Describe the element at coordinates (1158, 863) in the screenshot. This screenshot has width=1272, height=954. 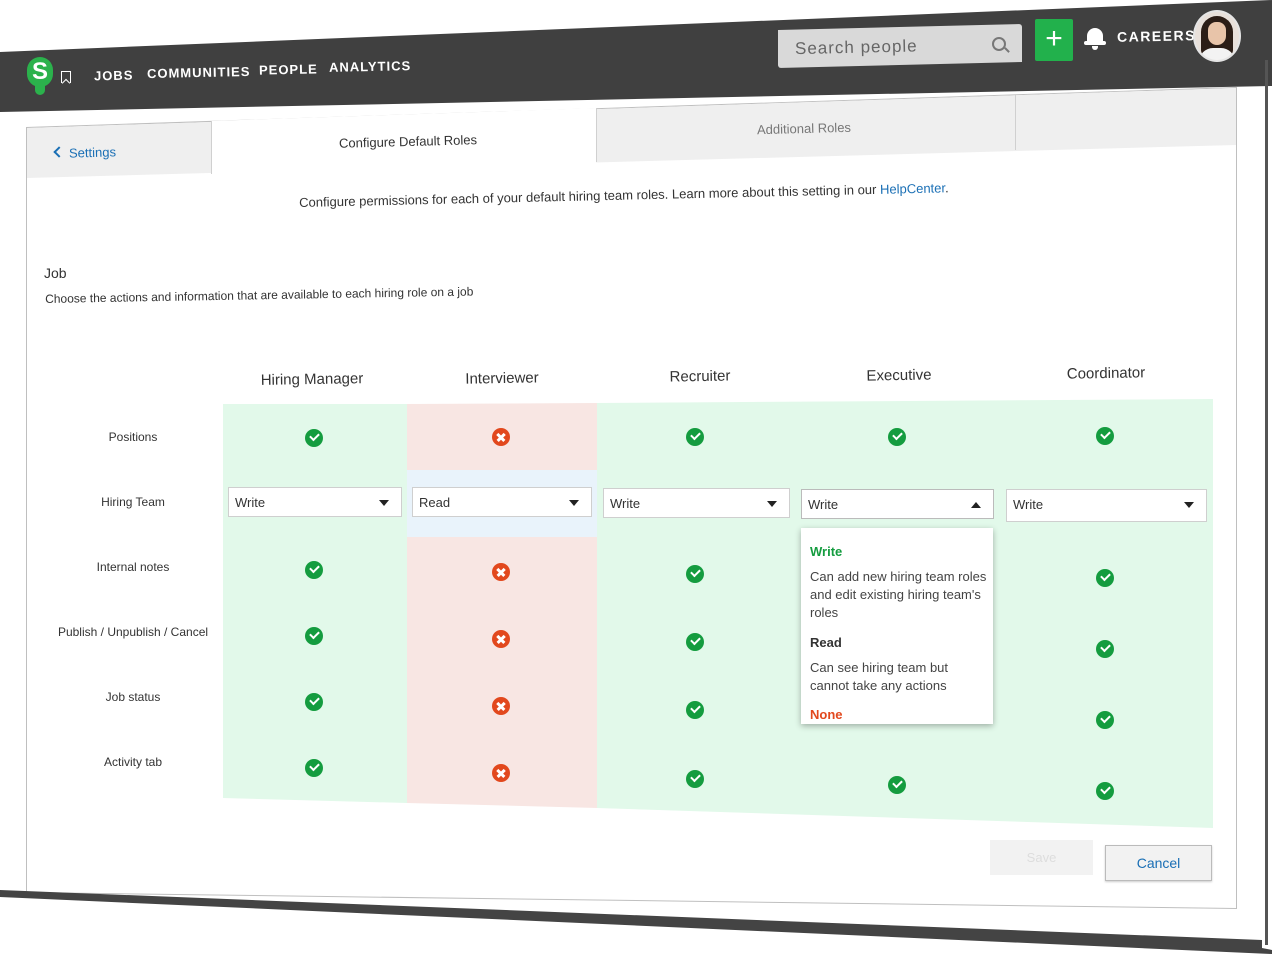
I see `cancel-button: Cancel` at that location.